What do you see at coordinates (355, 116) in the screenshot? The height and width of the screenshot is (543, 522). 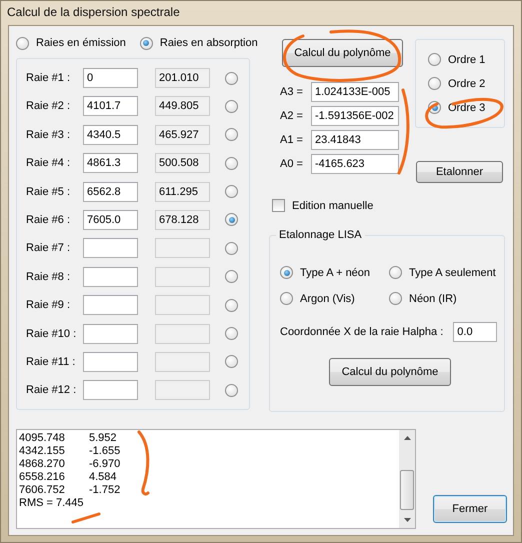 I see `coefficient-field: -1.591356E-002` at bounding box center [355, 116].